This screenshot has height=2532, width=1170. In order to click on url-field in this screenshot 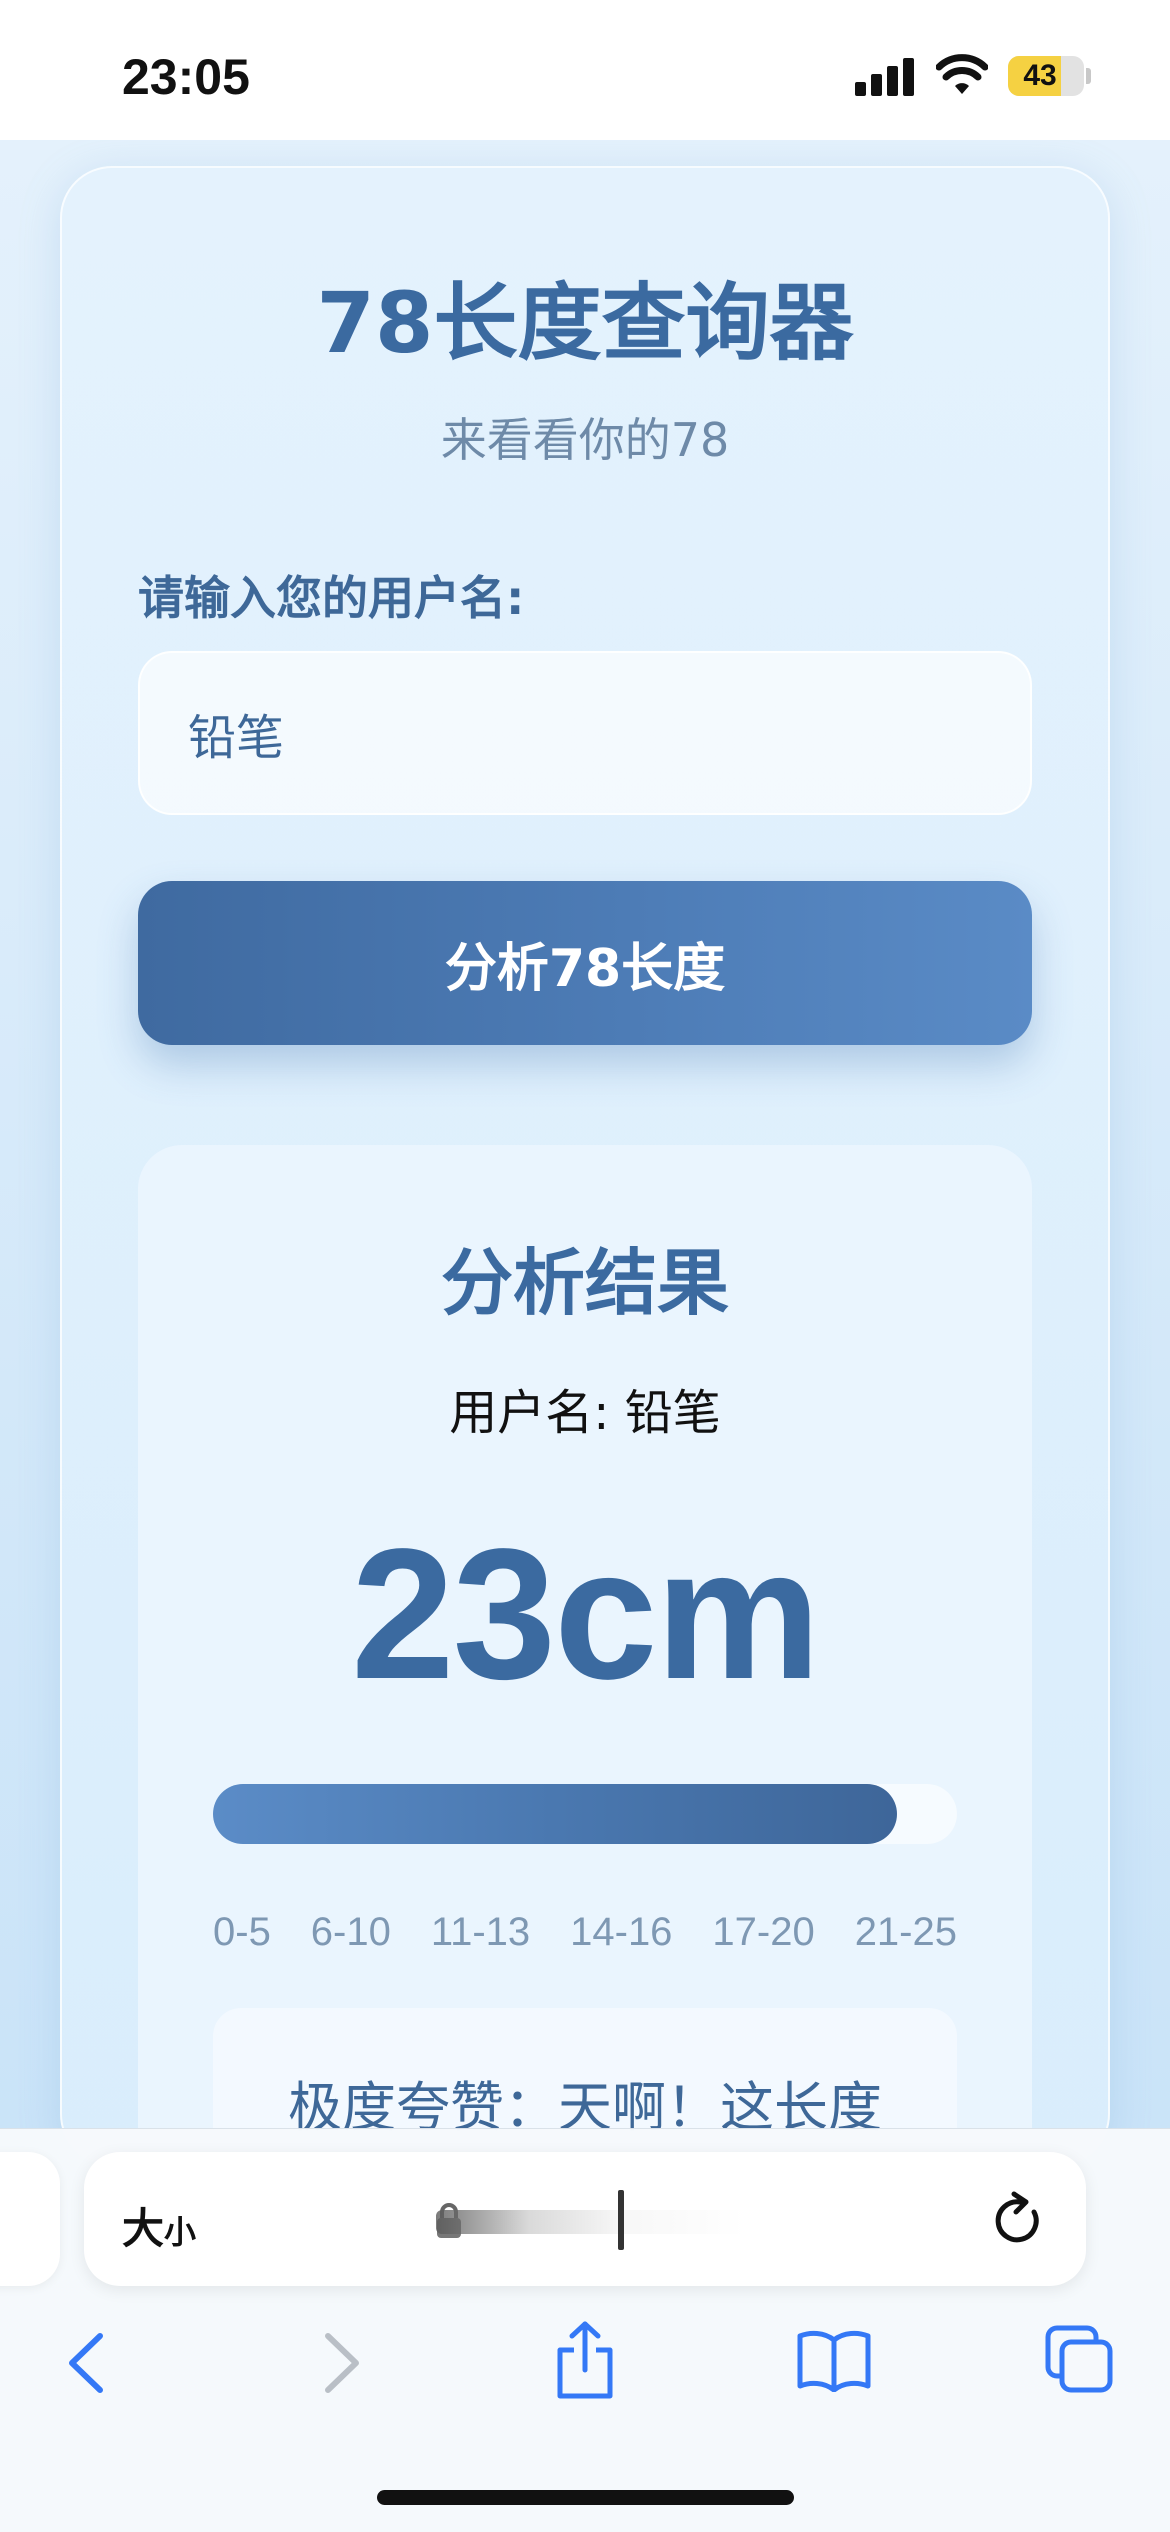, I will do `click(591, 2220)`.